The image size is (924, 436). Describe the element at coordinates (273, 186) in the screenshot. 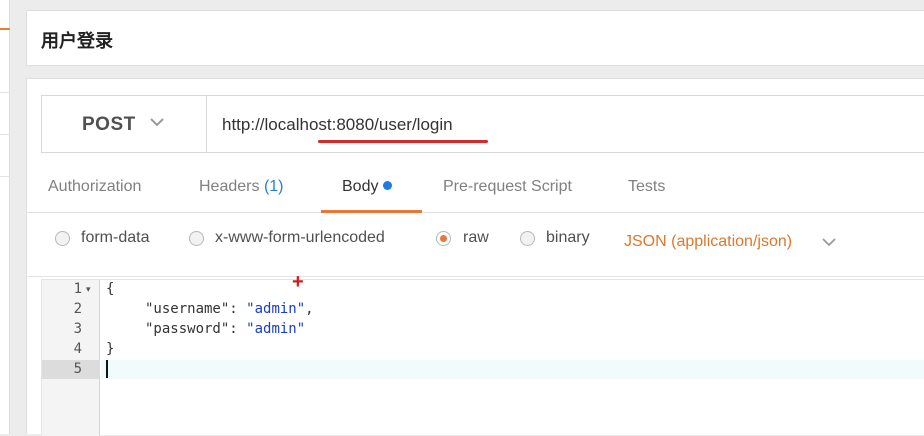

I see `headers-count-badge: (1)` at that location.